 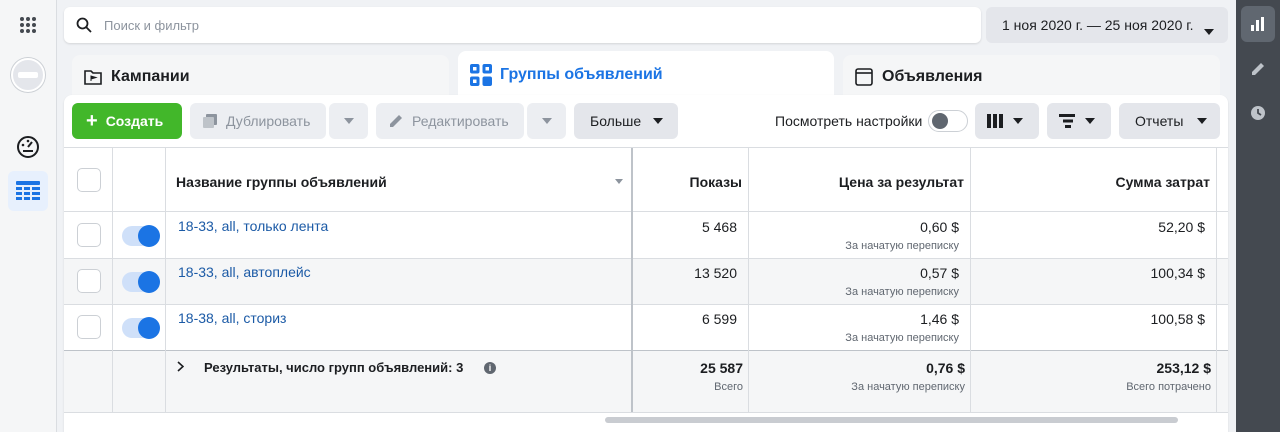 What do you see at coordinates (581, 74) in the screenshot?
I see `tab-ad-sets-label: Группы объявлений` at bounding box center [581, 74].